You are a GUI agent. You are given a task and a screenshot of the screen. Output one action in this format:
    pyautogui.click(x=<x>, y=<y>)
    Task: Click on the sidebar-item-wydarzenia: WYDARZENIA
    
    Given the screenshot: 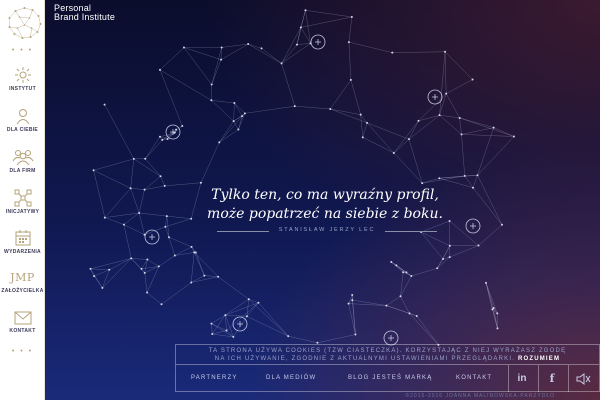 What is the action you would take?
    pyautogui.click(x=22, y=242)
    